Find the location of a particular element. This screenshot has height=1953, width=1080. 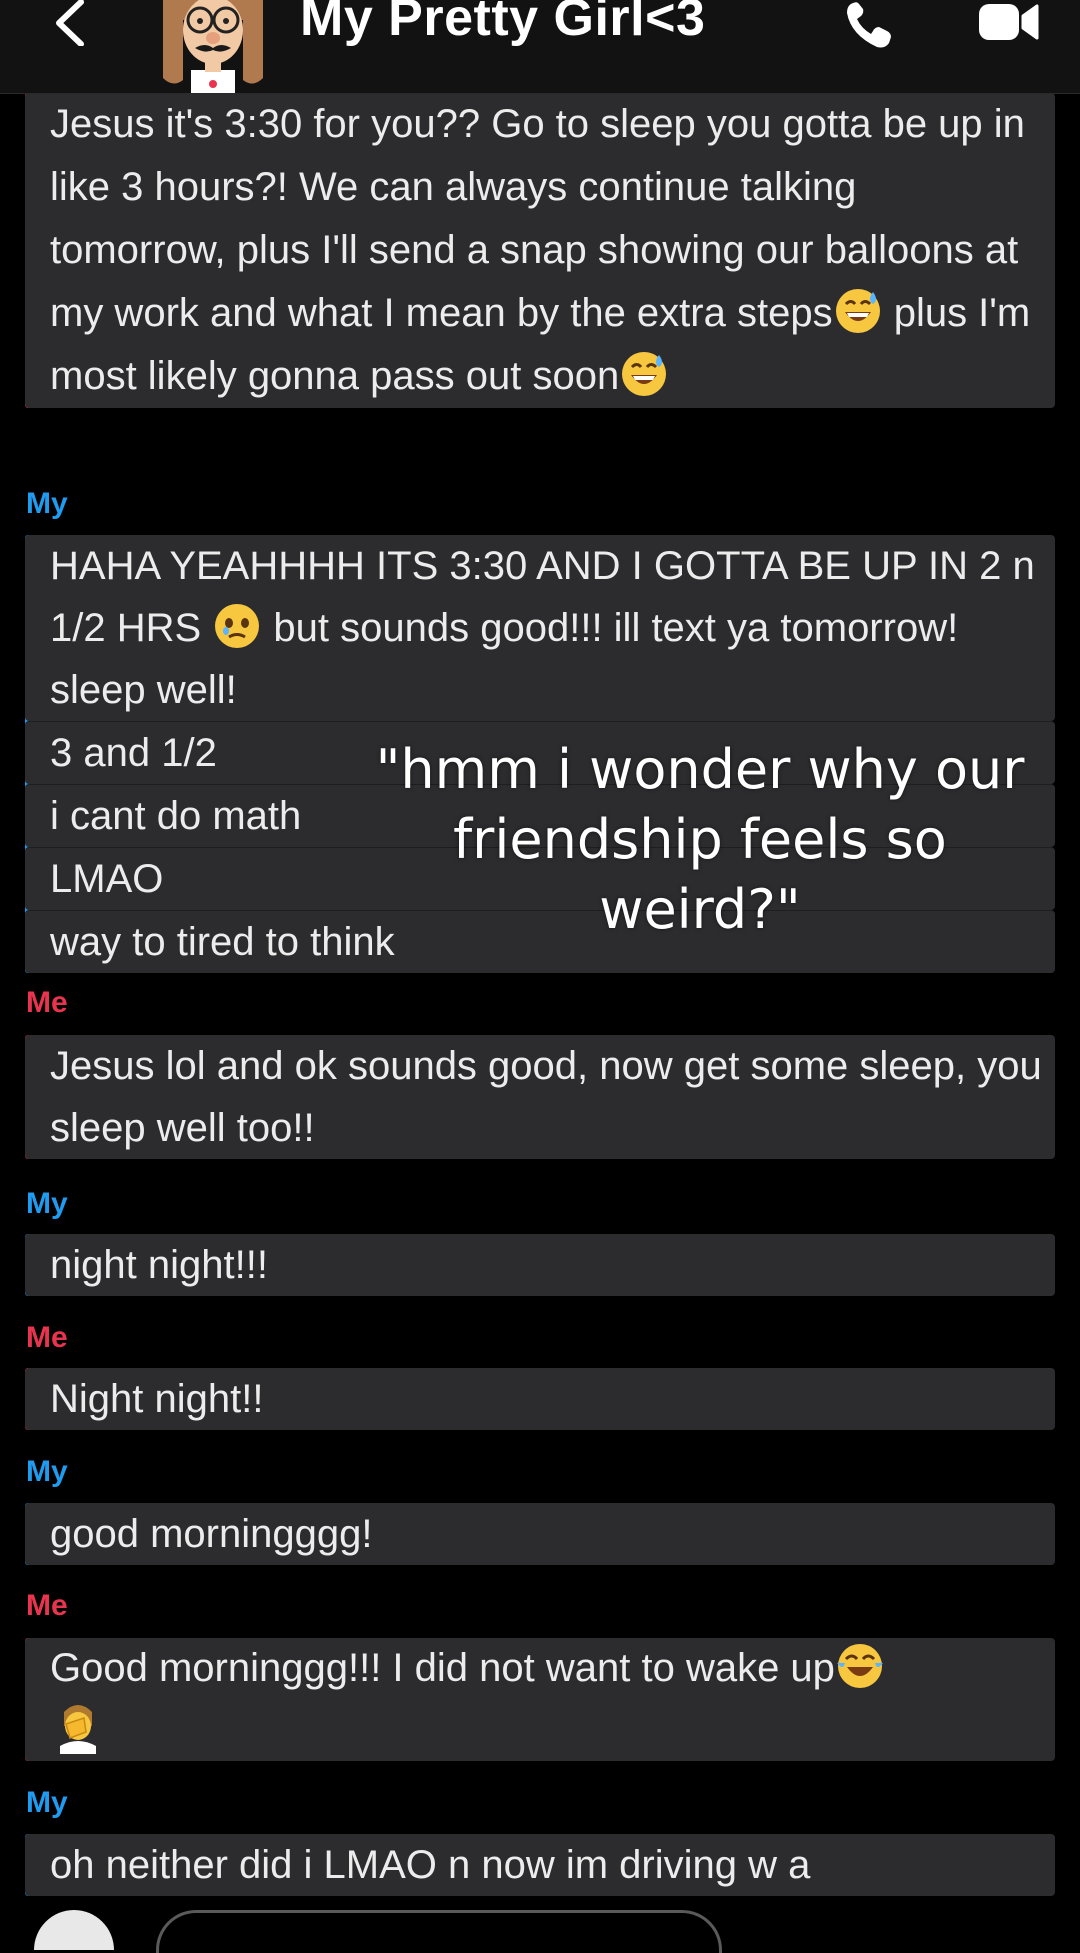

bitmoji-avatar-icon is located at coordinates (213, 46).